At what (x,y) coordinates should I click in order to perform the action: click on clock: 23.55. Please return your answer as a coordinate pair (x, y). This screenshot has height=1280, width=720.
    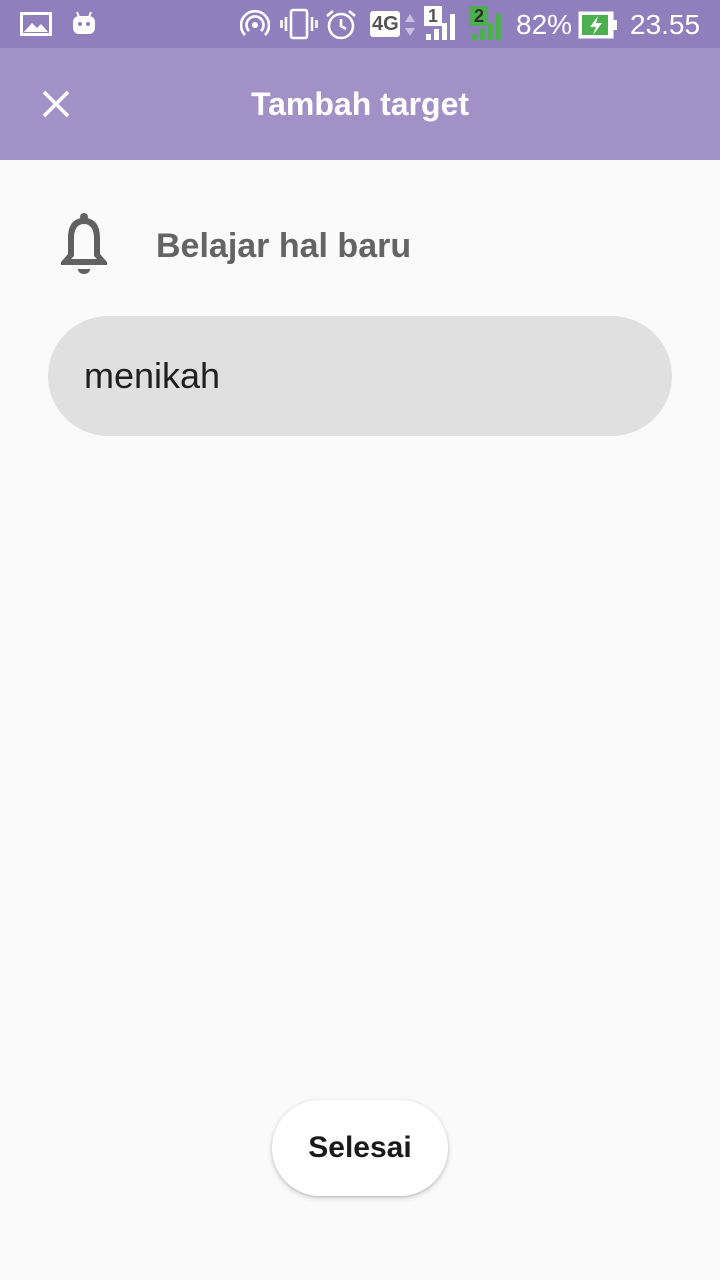
    Looking at the image, I should click on (665, 24).